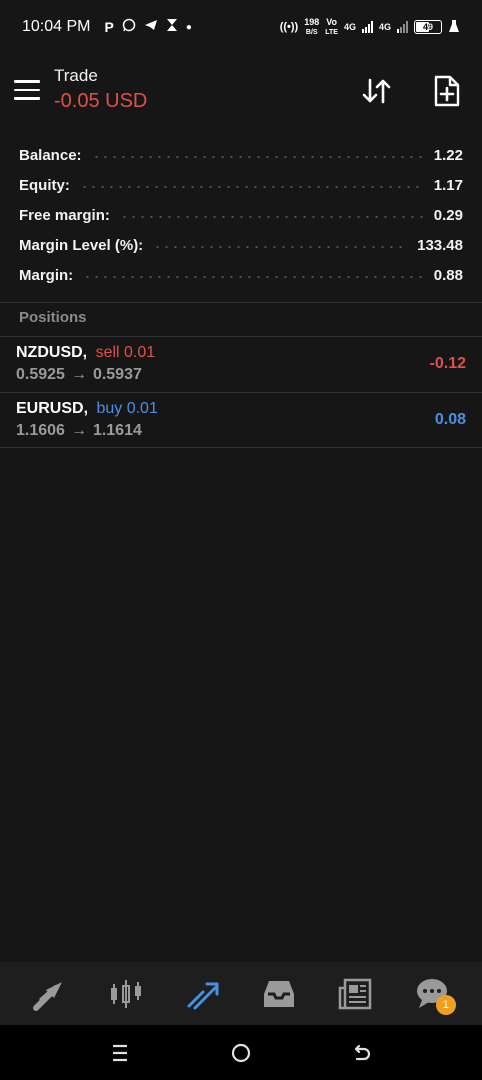  I want to click on position-profit: 0.08, so click(450, 419).